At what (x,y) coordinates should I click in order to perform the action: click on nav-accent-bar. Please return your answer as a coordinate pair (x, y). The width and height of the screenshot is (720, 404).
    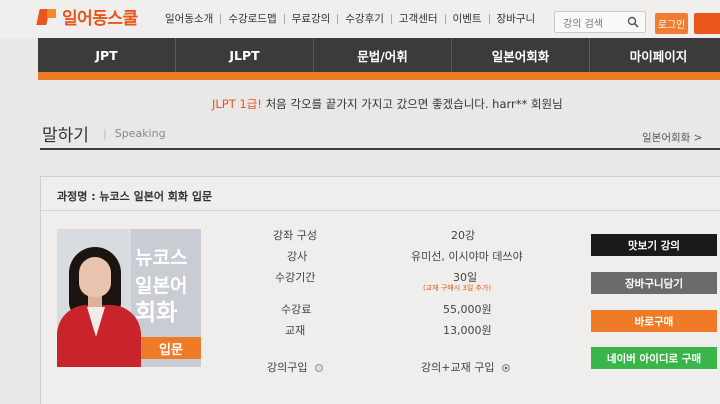
    Looking at the image, I should click on (379, 76).